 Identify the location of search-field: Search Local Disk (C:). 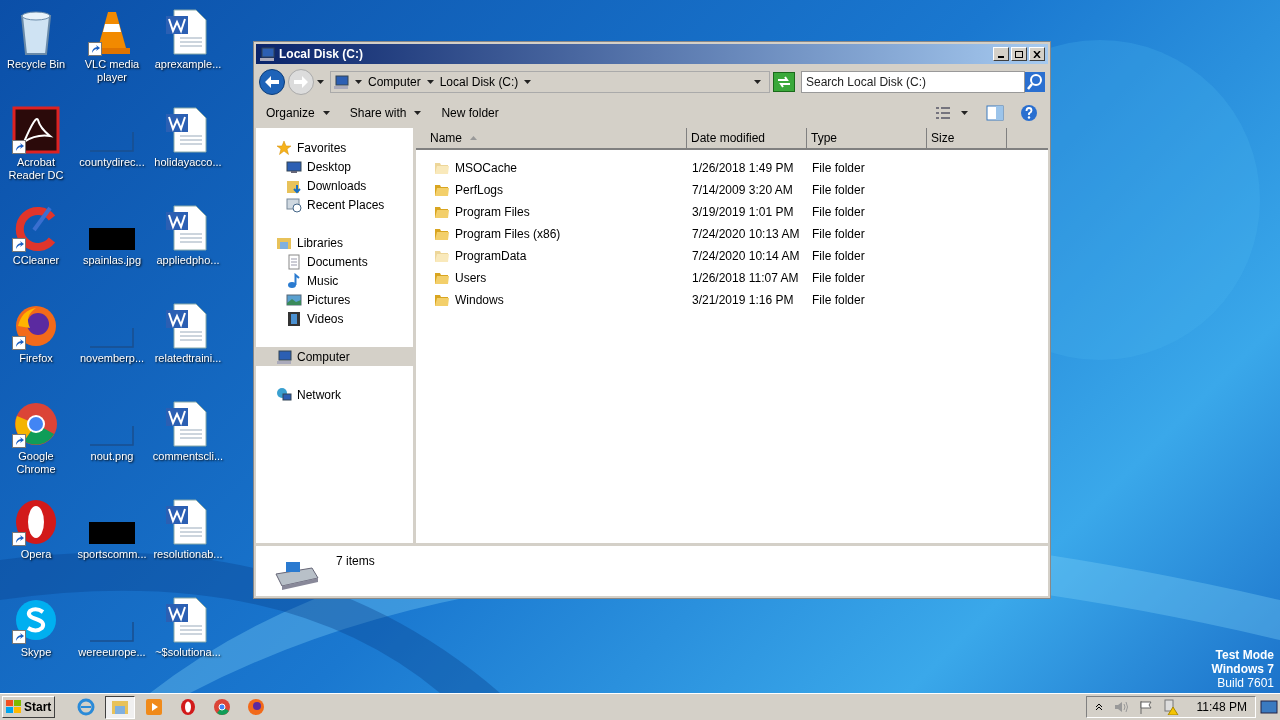
(913, 82).